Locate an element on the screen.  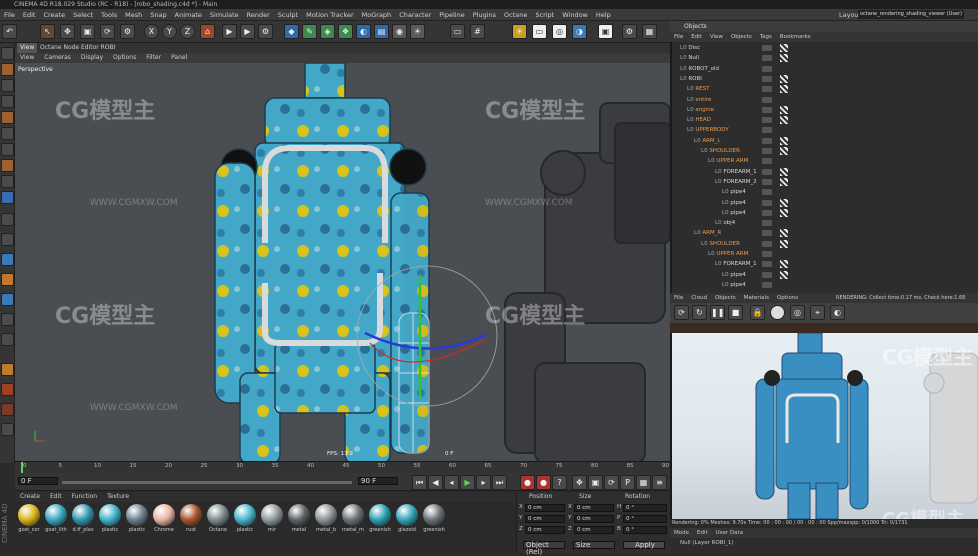
layout-select: octane_rendering_shading_viewer (User) is located at coordinates (911, 14).